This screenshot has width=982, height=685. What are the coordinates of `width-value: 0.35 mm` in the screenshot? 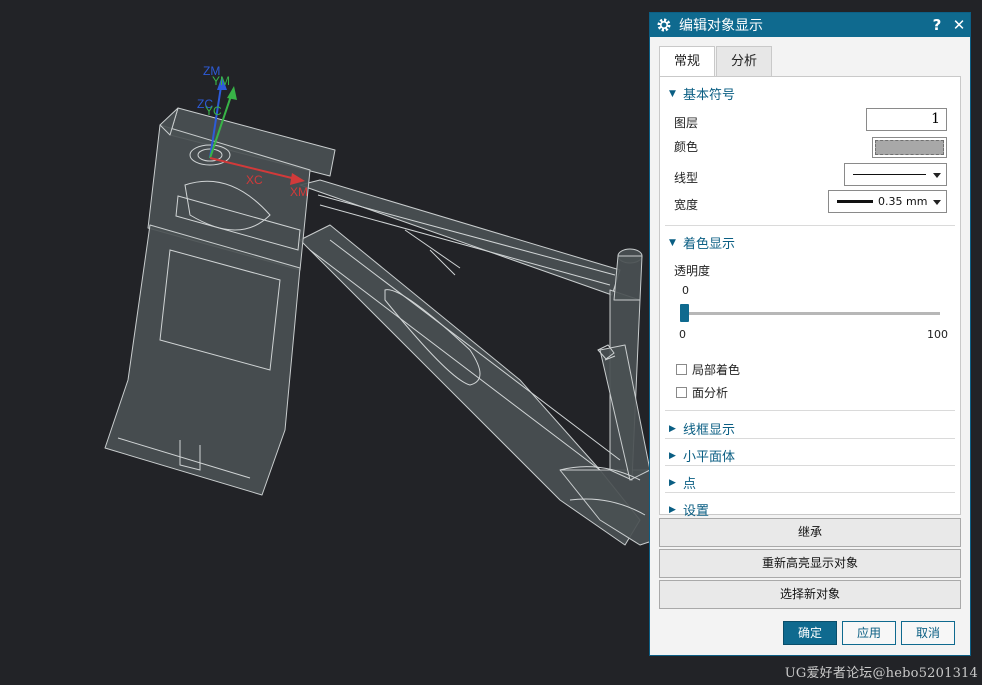 It's located at (903, 201).